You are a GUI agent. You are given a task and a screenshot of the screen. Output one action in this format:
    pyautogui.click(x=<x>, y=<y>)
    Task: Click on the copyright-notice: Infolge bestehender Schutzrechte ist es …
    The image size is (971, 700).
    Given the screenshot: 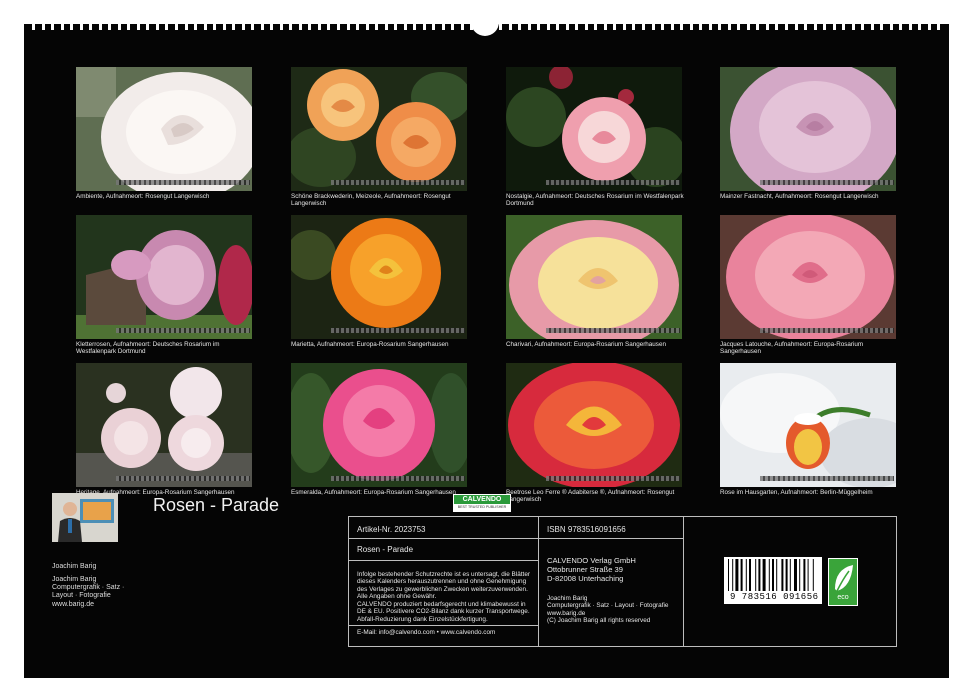 What is the action you would take?
    pyautogui.click(x=444, y=586)
    